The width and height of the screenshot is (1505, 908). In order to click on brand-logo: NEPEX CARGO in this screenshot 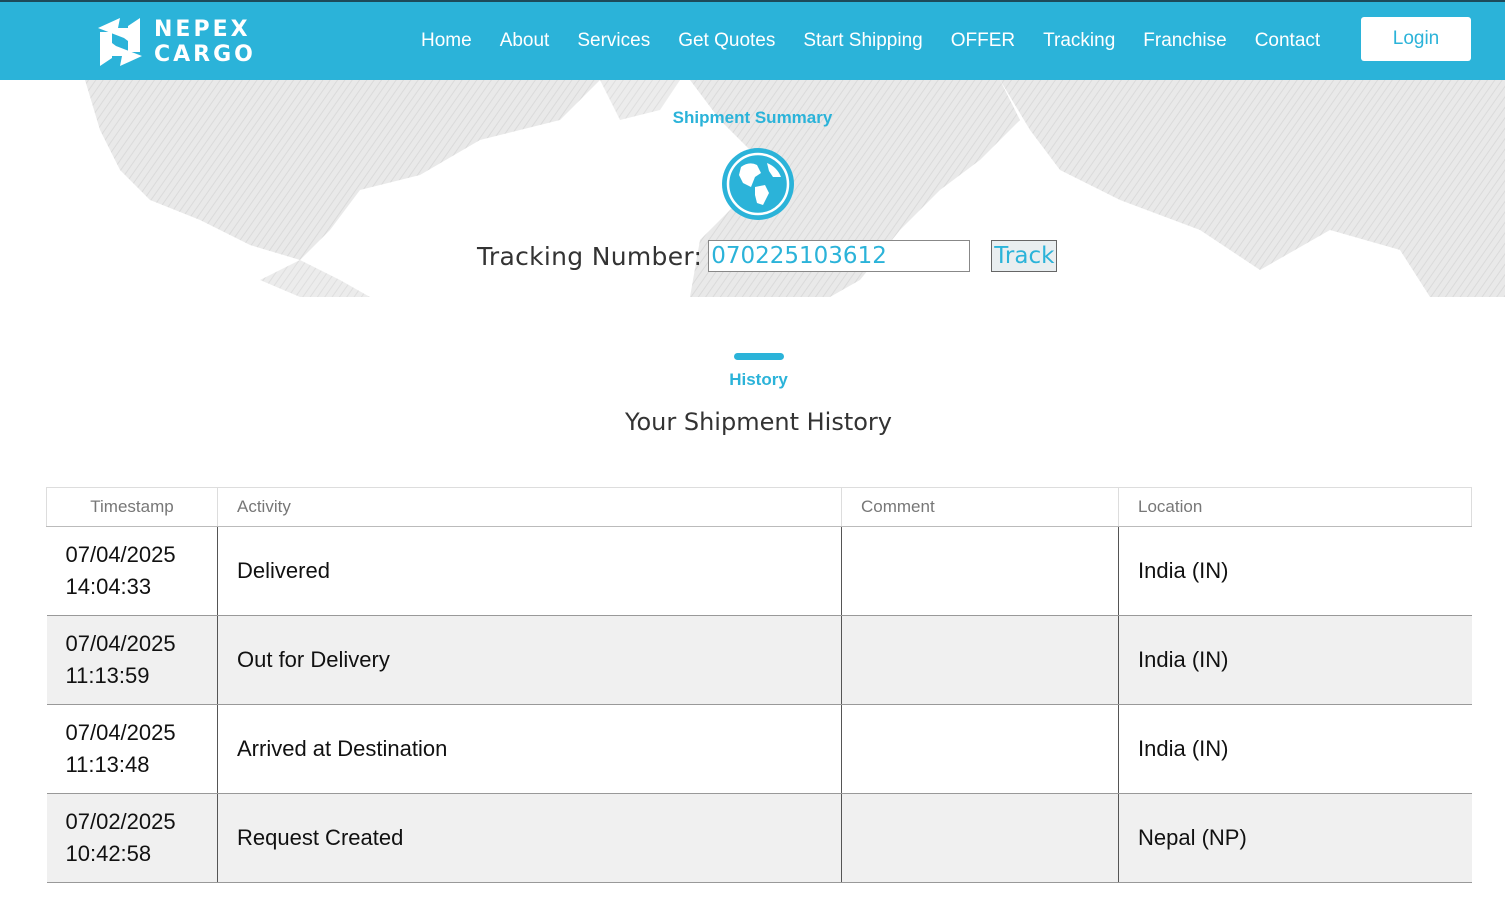, I will do `click(177, 43)`.